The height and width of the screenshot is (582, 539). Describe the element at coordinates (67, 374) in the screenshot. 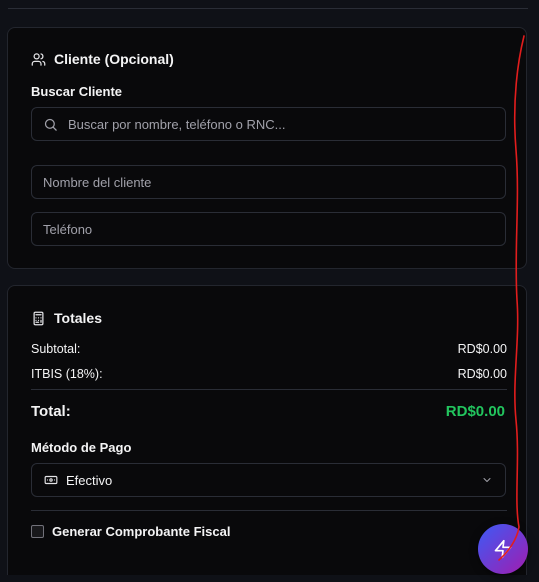

I see `itbis-label: ITBIS (18%):` at that location.